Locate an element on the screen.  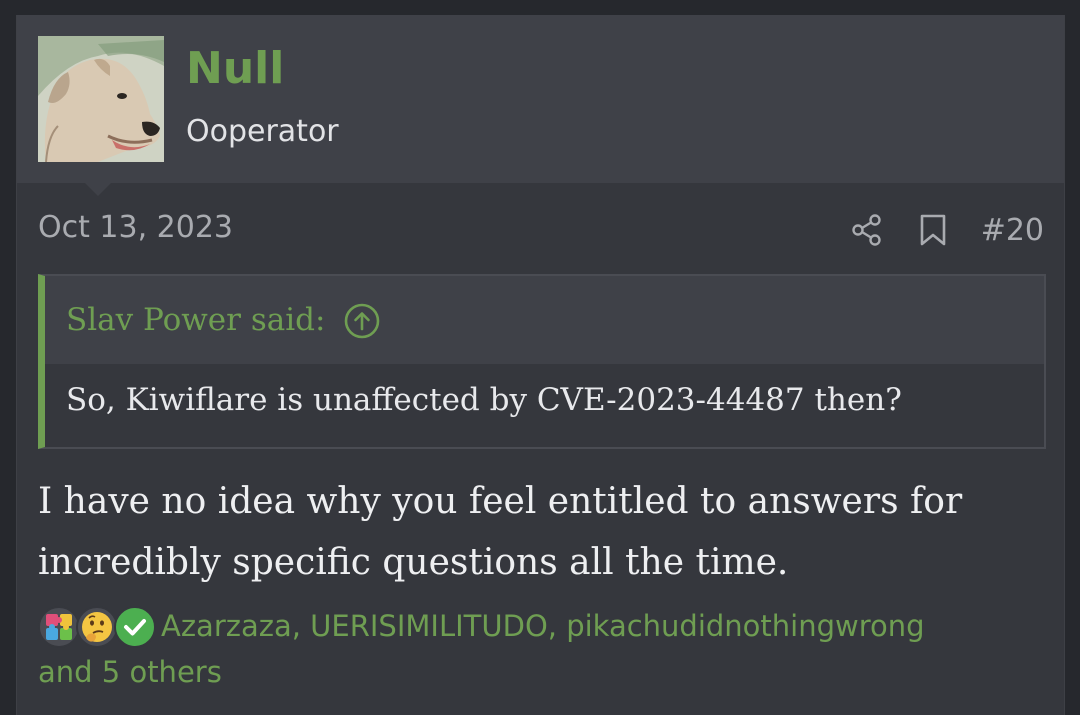
post-date: Oct 13, 2023 is located at coordinates (135, 228).